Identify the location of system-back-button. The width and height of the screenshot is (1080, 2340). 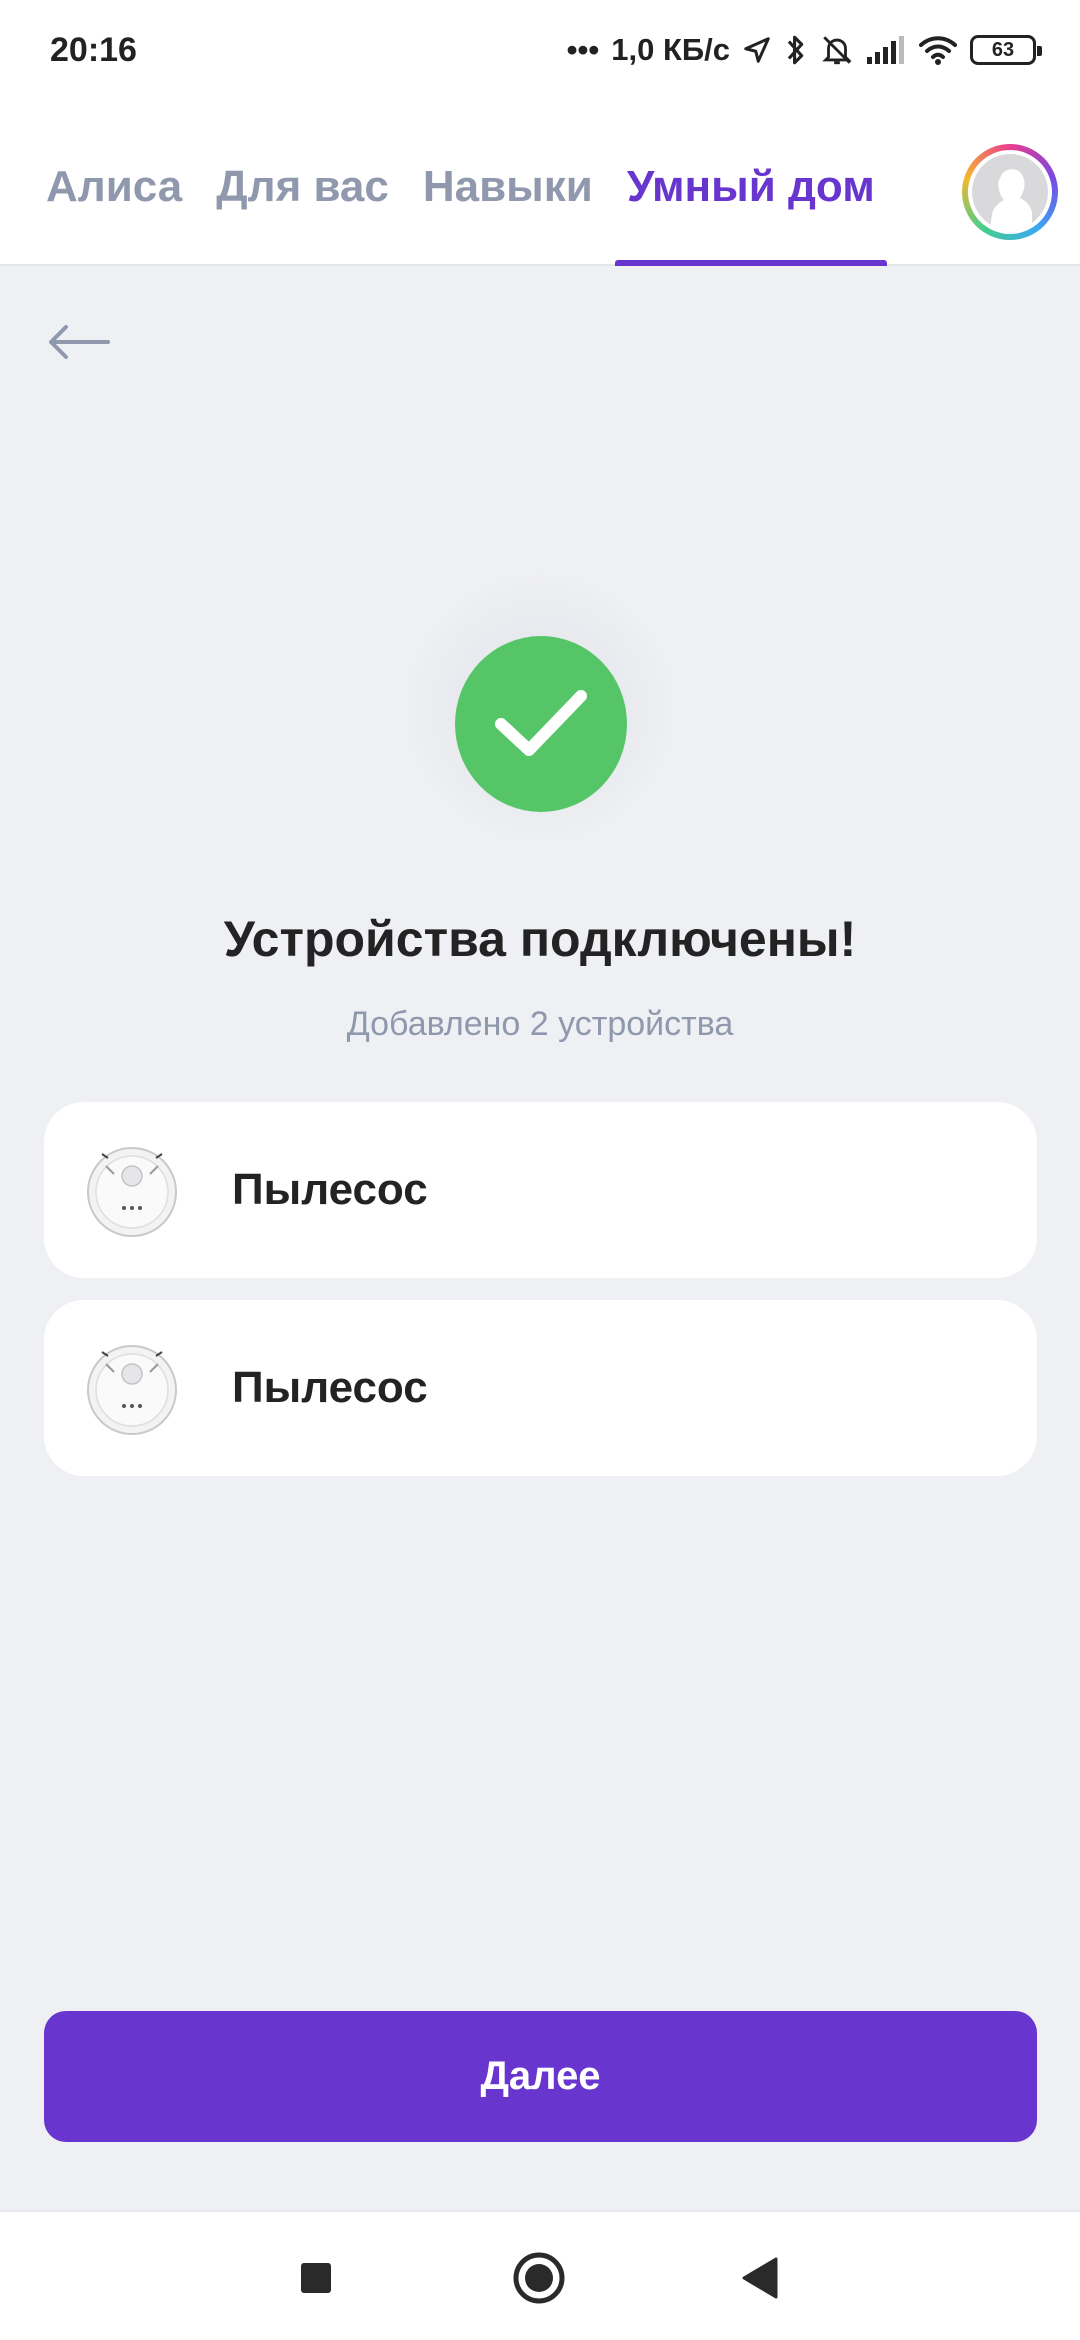
(760, 2278).